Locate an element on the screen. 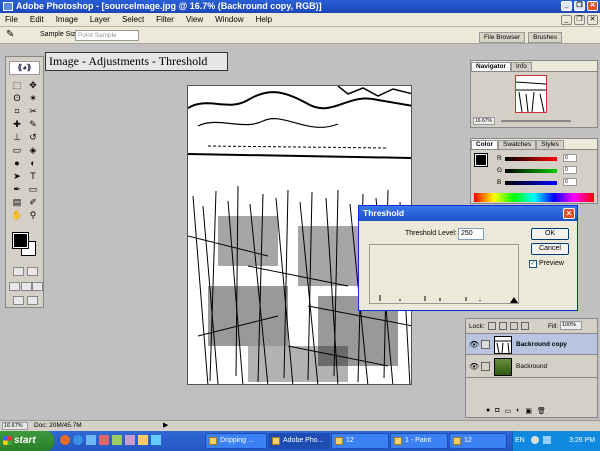 Image resolution: width=600 pixels, height=451 pixels. menu-window: Window is located at coordinates (229, 19).